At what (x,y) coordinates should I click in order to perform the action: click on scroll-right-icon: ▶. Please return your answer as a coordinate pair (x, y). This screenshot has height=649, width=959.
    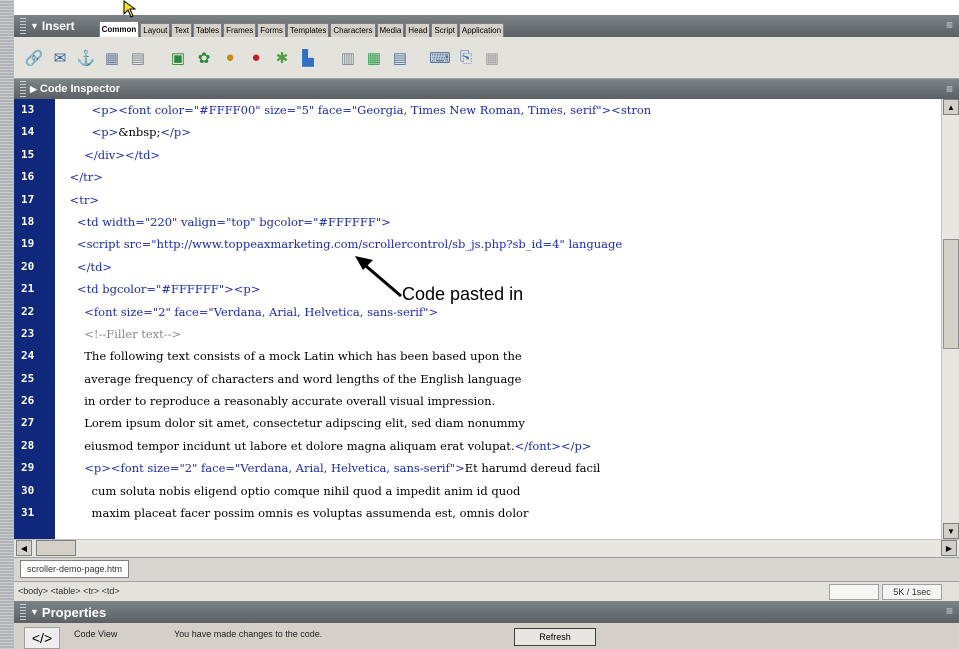
    Looking at the image, I should click on (949, 548).